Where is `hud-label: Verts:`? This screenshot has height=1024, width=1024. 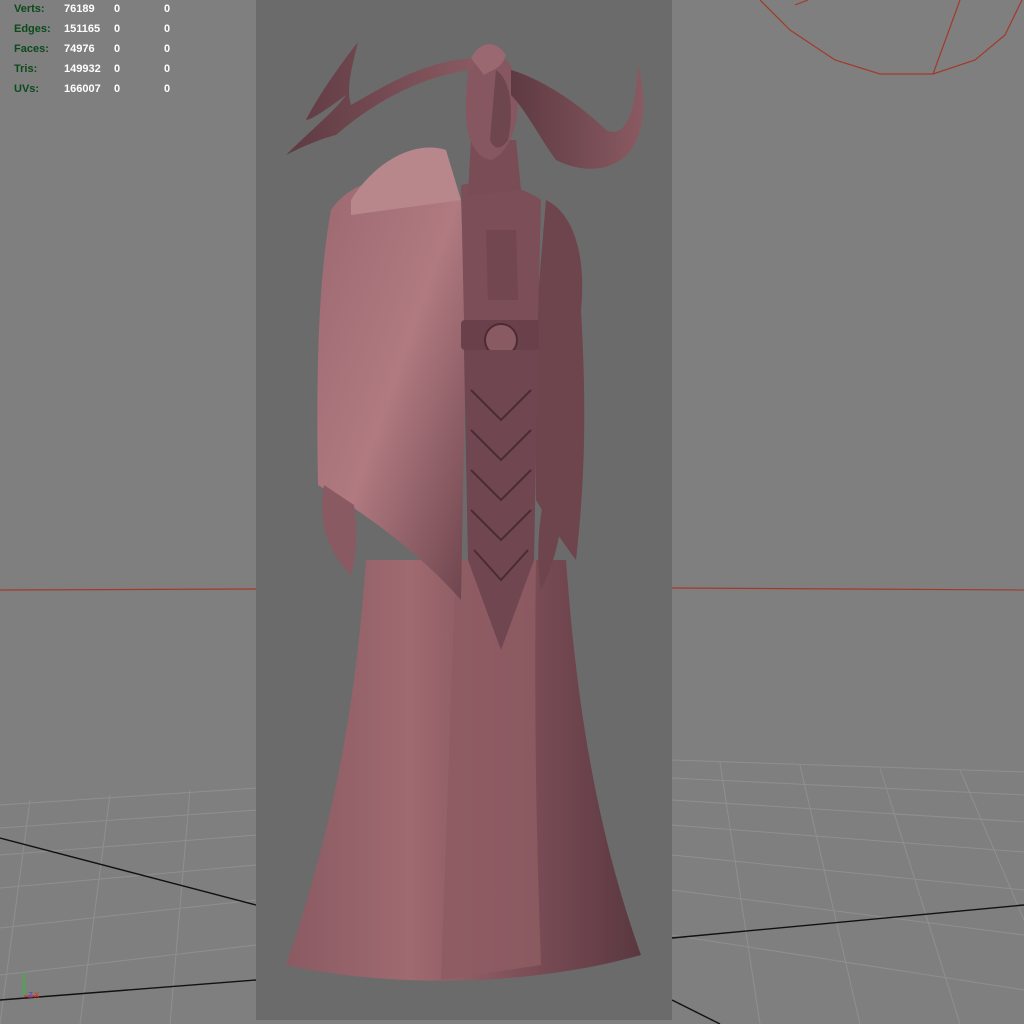 hud-label: Verts: is located at coordinates (29, 9).